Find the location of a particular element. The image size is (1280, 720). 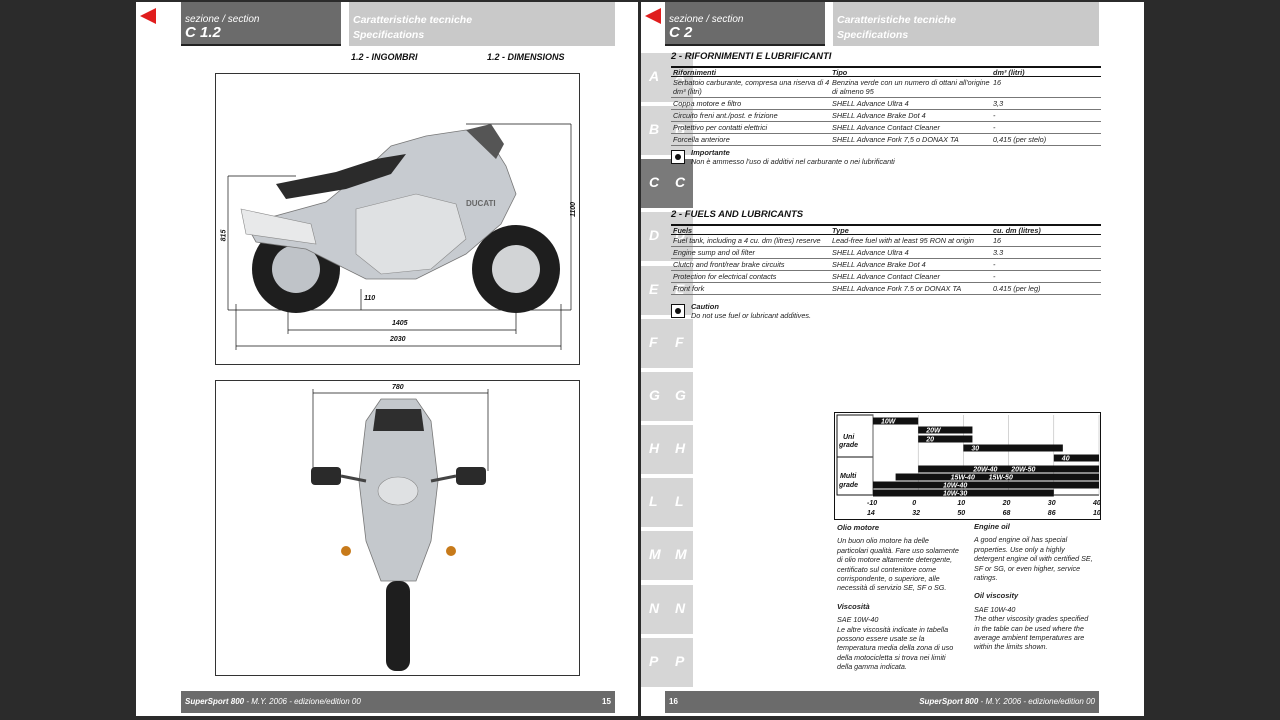

text-line: average ambient temperatures are is located at coordinates (1029, 638).